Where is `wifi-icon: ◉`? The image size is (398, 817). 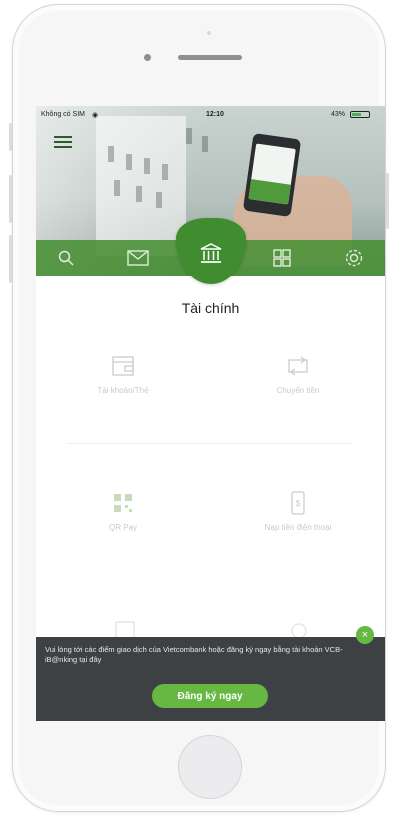 wifi-icon: ◉ is located at coordinates (95, 115).